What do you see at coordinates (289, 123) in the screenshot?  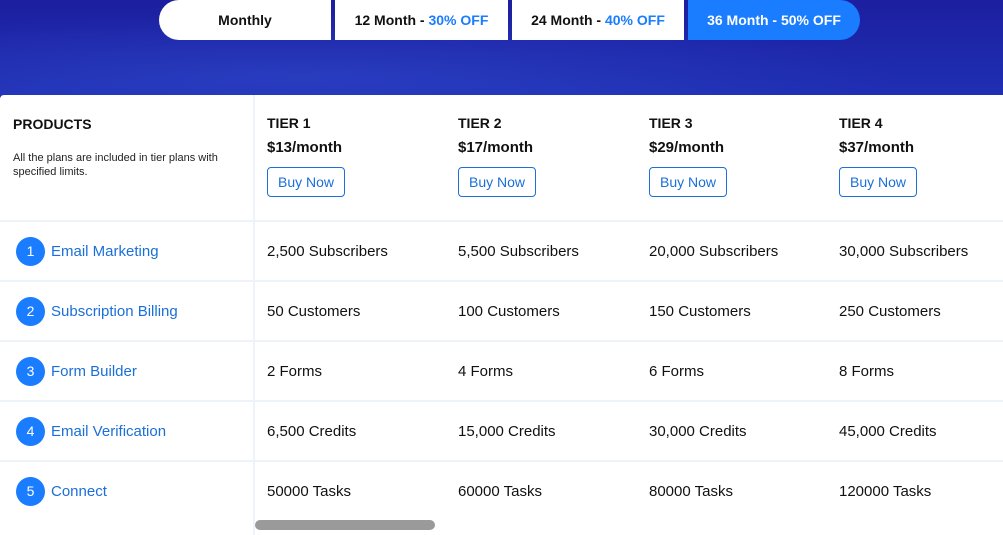 I see `tier-name: TIER 1` at bounding box center [289, 123].